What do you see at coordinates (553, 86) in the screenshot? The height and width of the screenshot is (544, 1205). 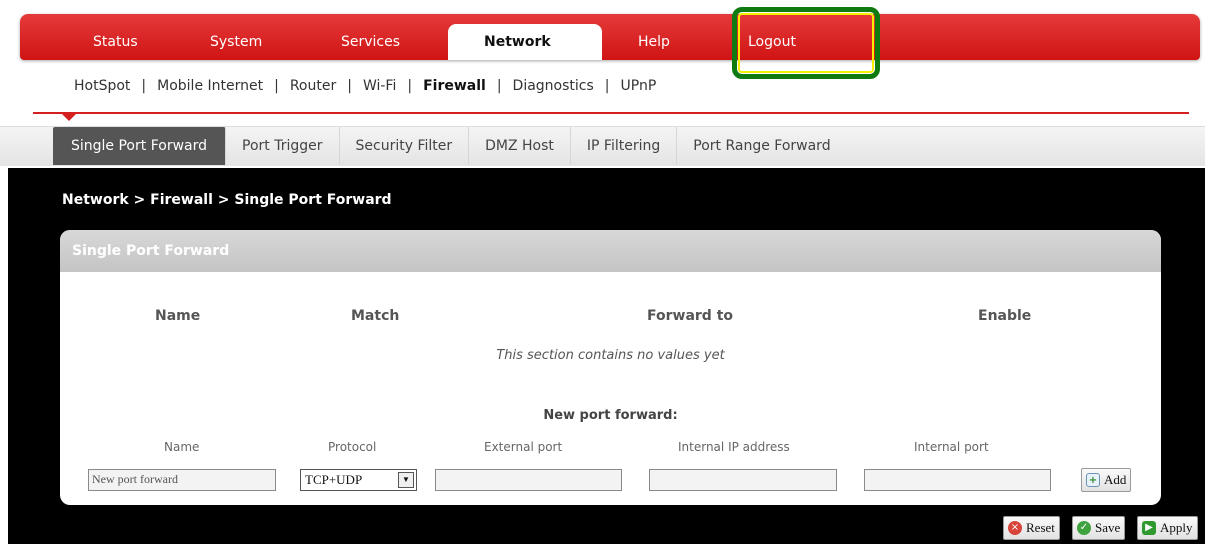 I see `subnav-diagnostics: Diagnostics` at bounding box center [553, 86].